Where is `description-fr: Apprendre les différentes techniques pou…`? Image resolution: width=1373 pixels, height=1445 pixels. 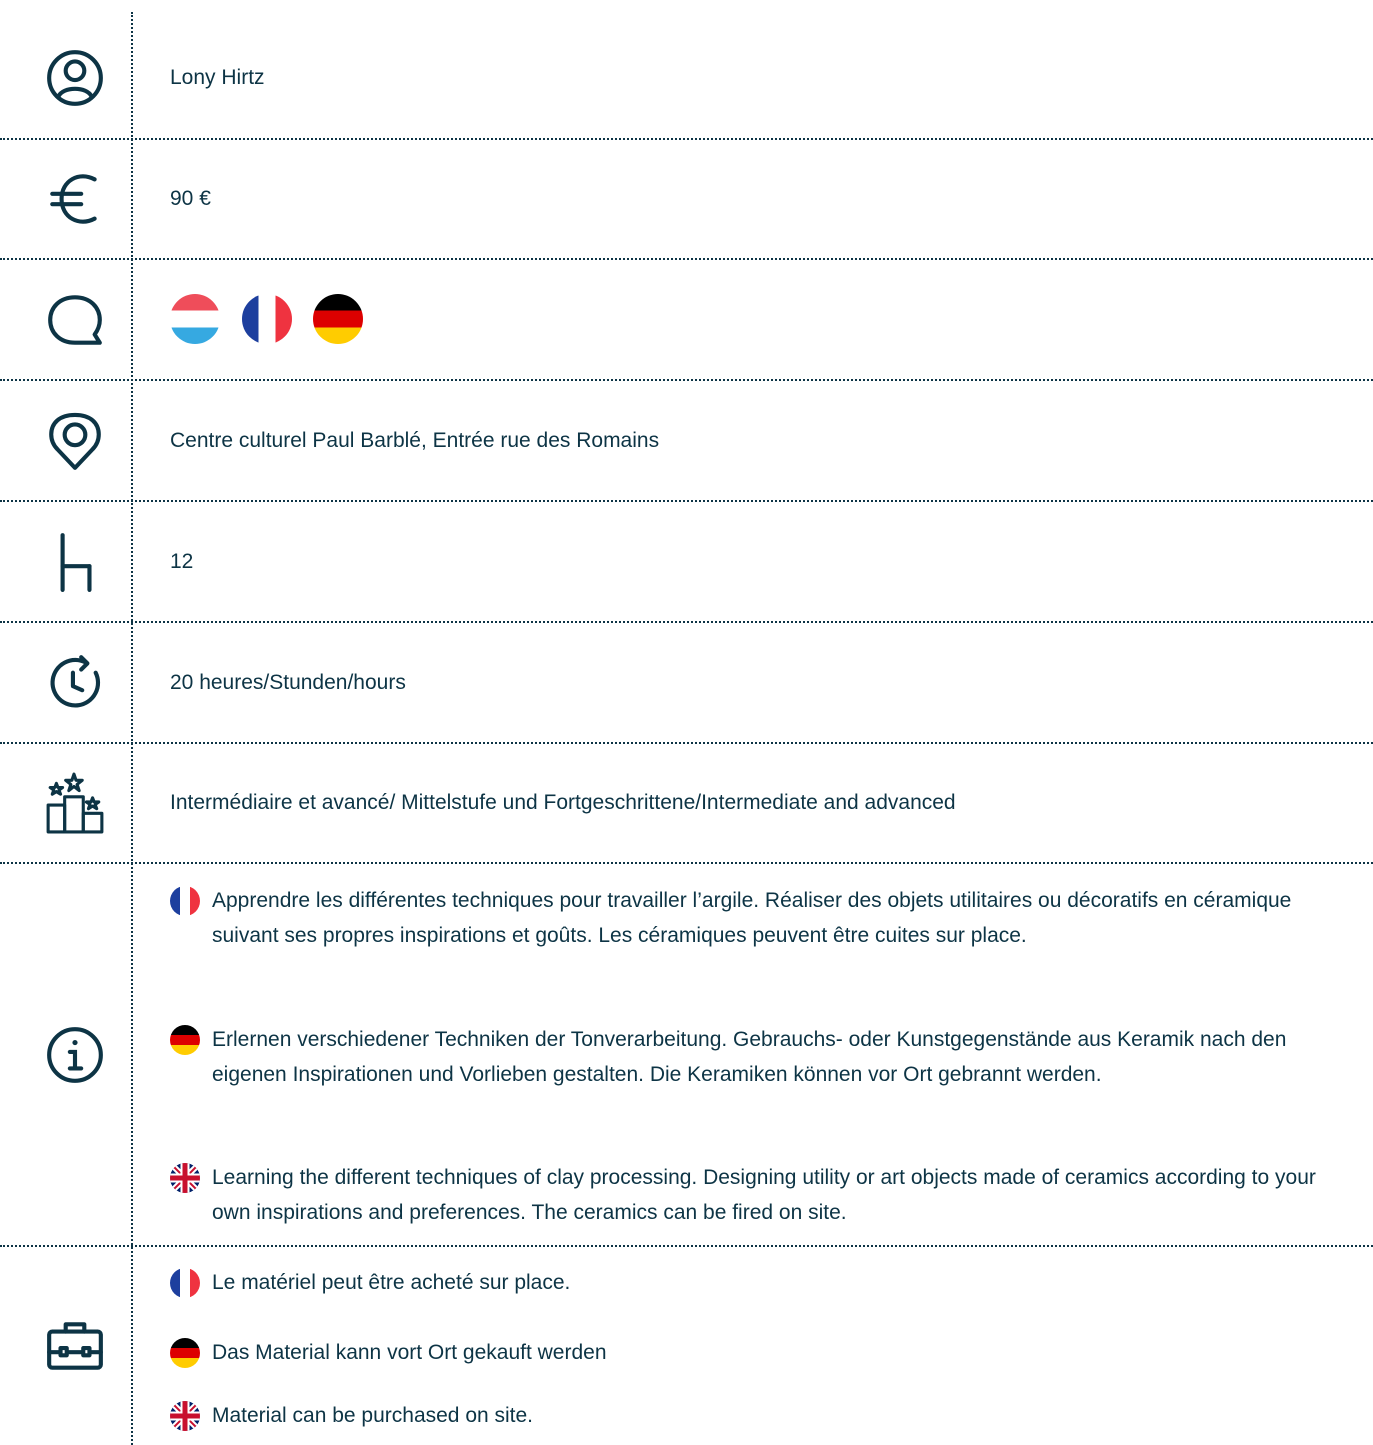
description-fr: Apprendre les différentes techniques pou… is located at coordinates (752, 918).